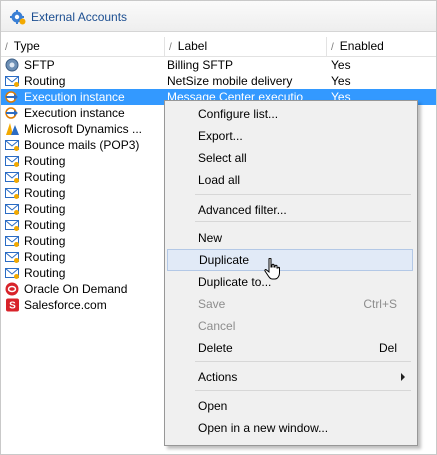 This screenshot has height=455, width=437. I want to click on column-header-type: / Type, so click(22, 46).